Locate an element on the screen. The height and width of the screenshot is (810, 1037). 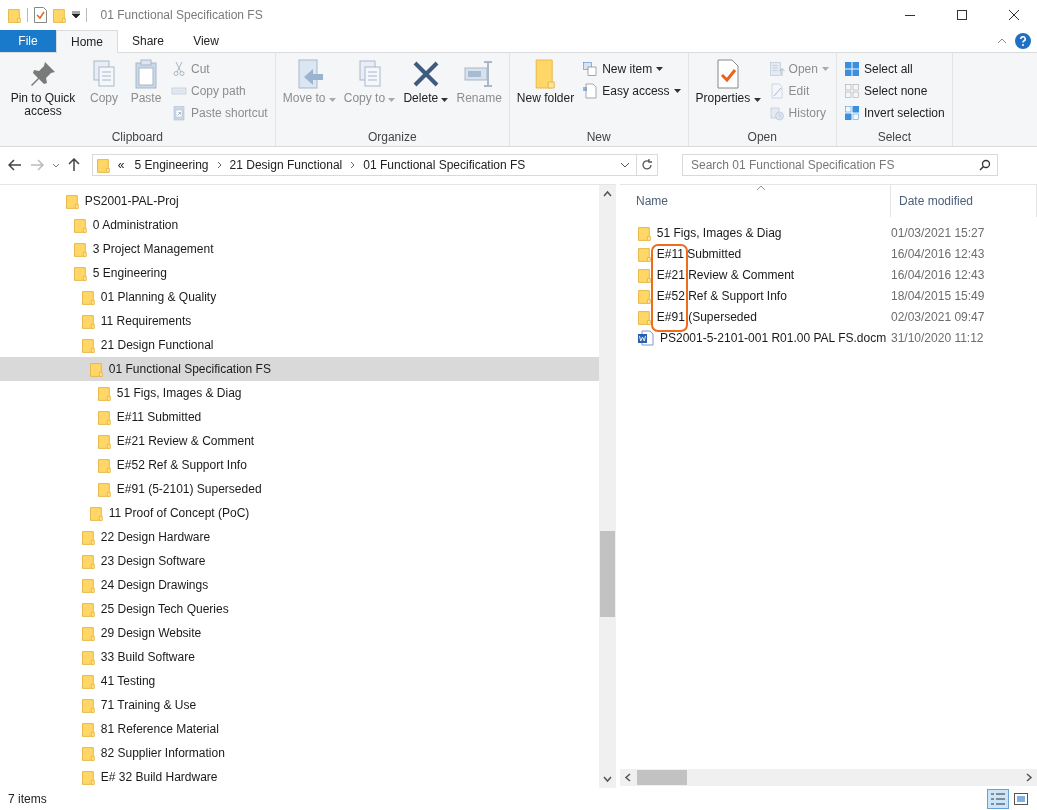
ribbon-button: Pin to Quick access is located at coordinates (43, 93).